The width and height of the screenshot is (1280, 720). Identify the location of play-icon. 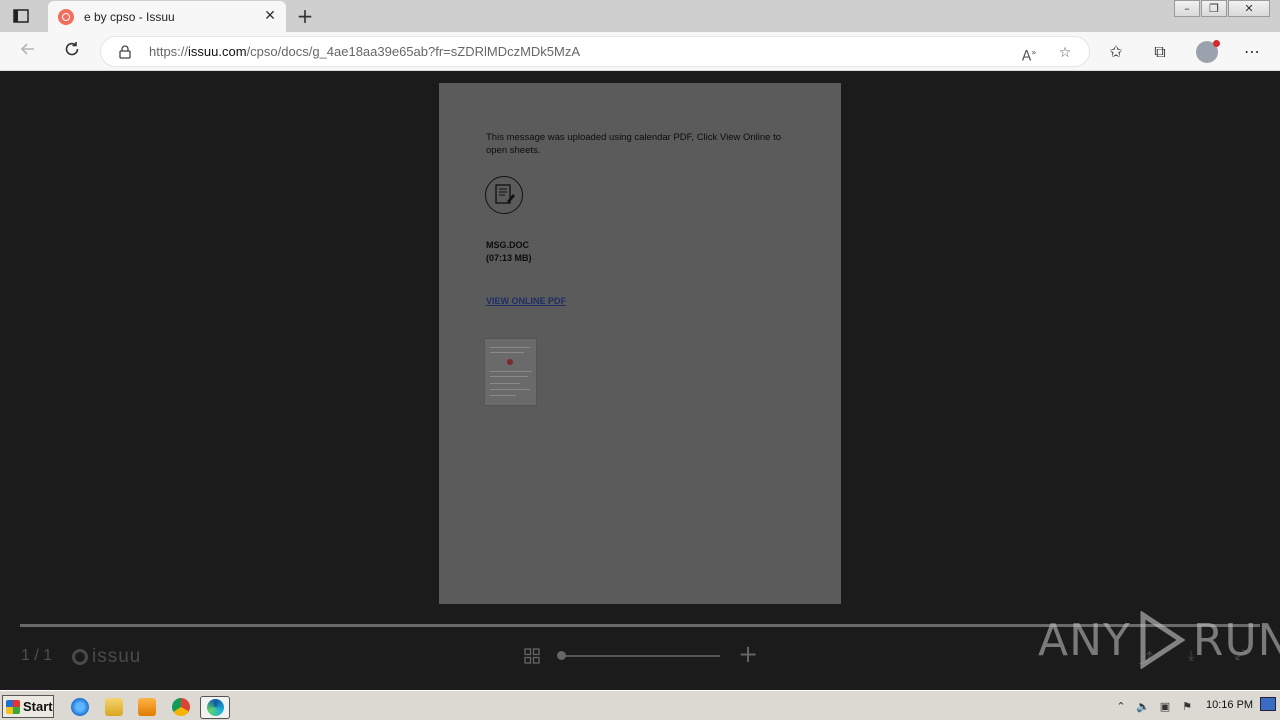
(1163, 640).